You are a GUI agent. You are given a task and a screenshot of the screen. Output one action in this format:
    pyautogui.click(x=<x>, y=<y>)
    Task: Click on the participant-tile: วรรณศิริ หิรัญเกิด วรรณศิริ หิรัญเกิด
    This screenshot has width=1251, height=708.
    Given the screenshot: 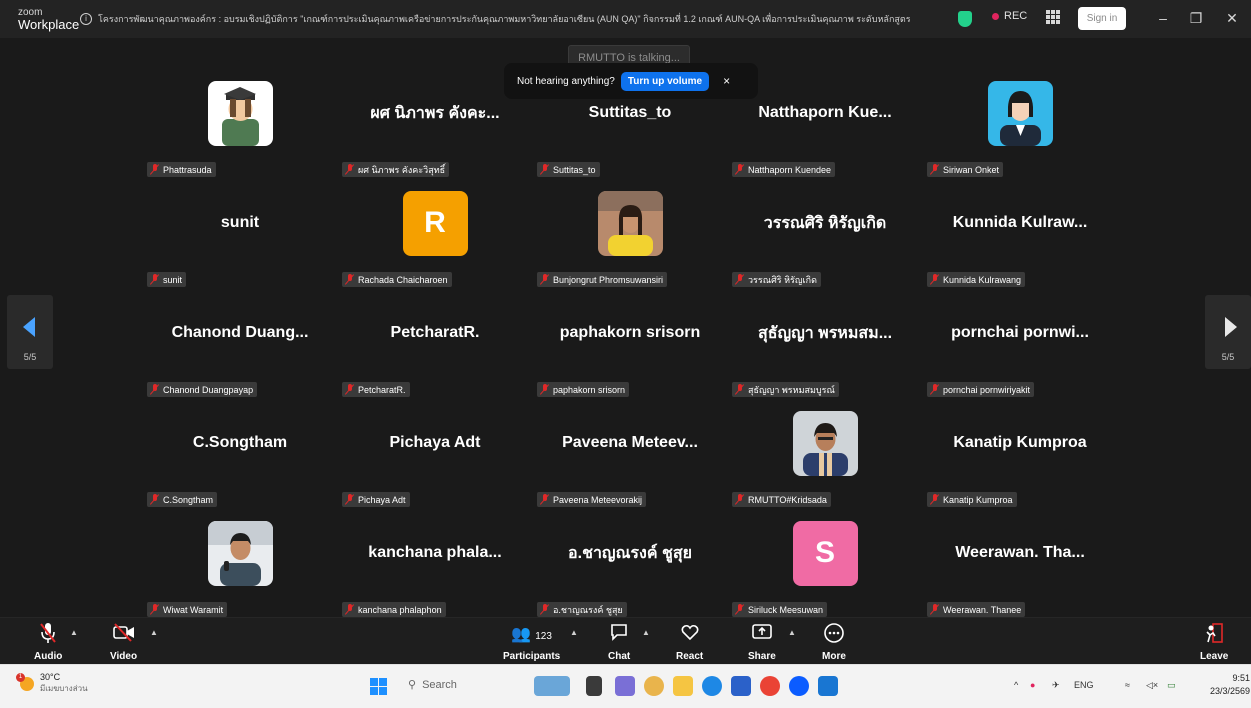 What is the action you would take?
    pyautogui.click(x=825, y=235)
    